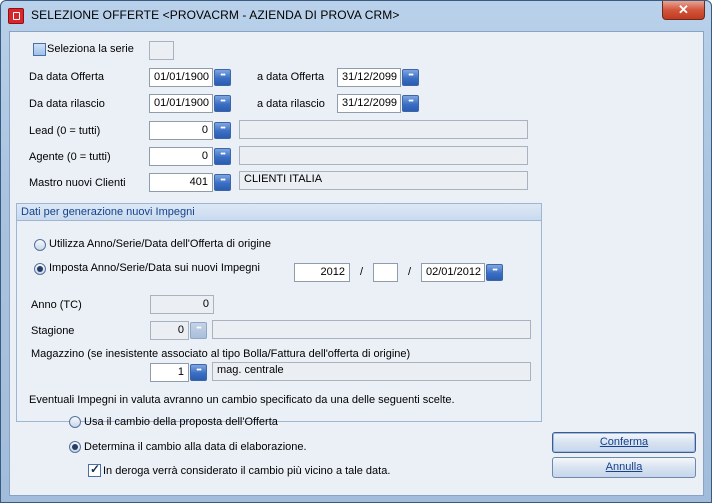  I want to click on anno-tc-label: Anno (TC), so click(56, 305).